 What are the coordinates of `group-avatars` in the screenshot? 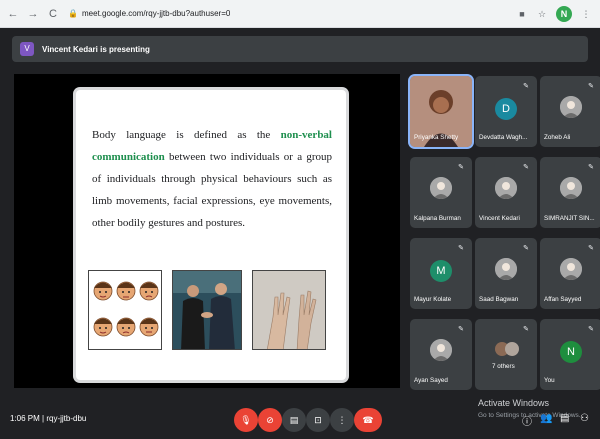 It's located at (507, 349).